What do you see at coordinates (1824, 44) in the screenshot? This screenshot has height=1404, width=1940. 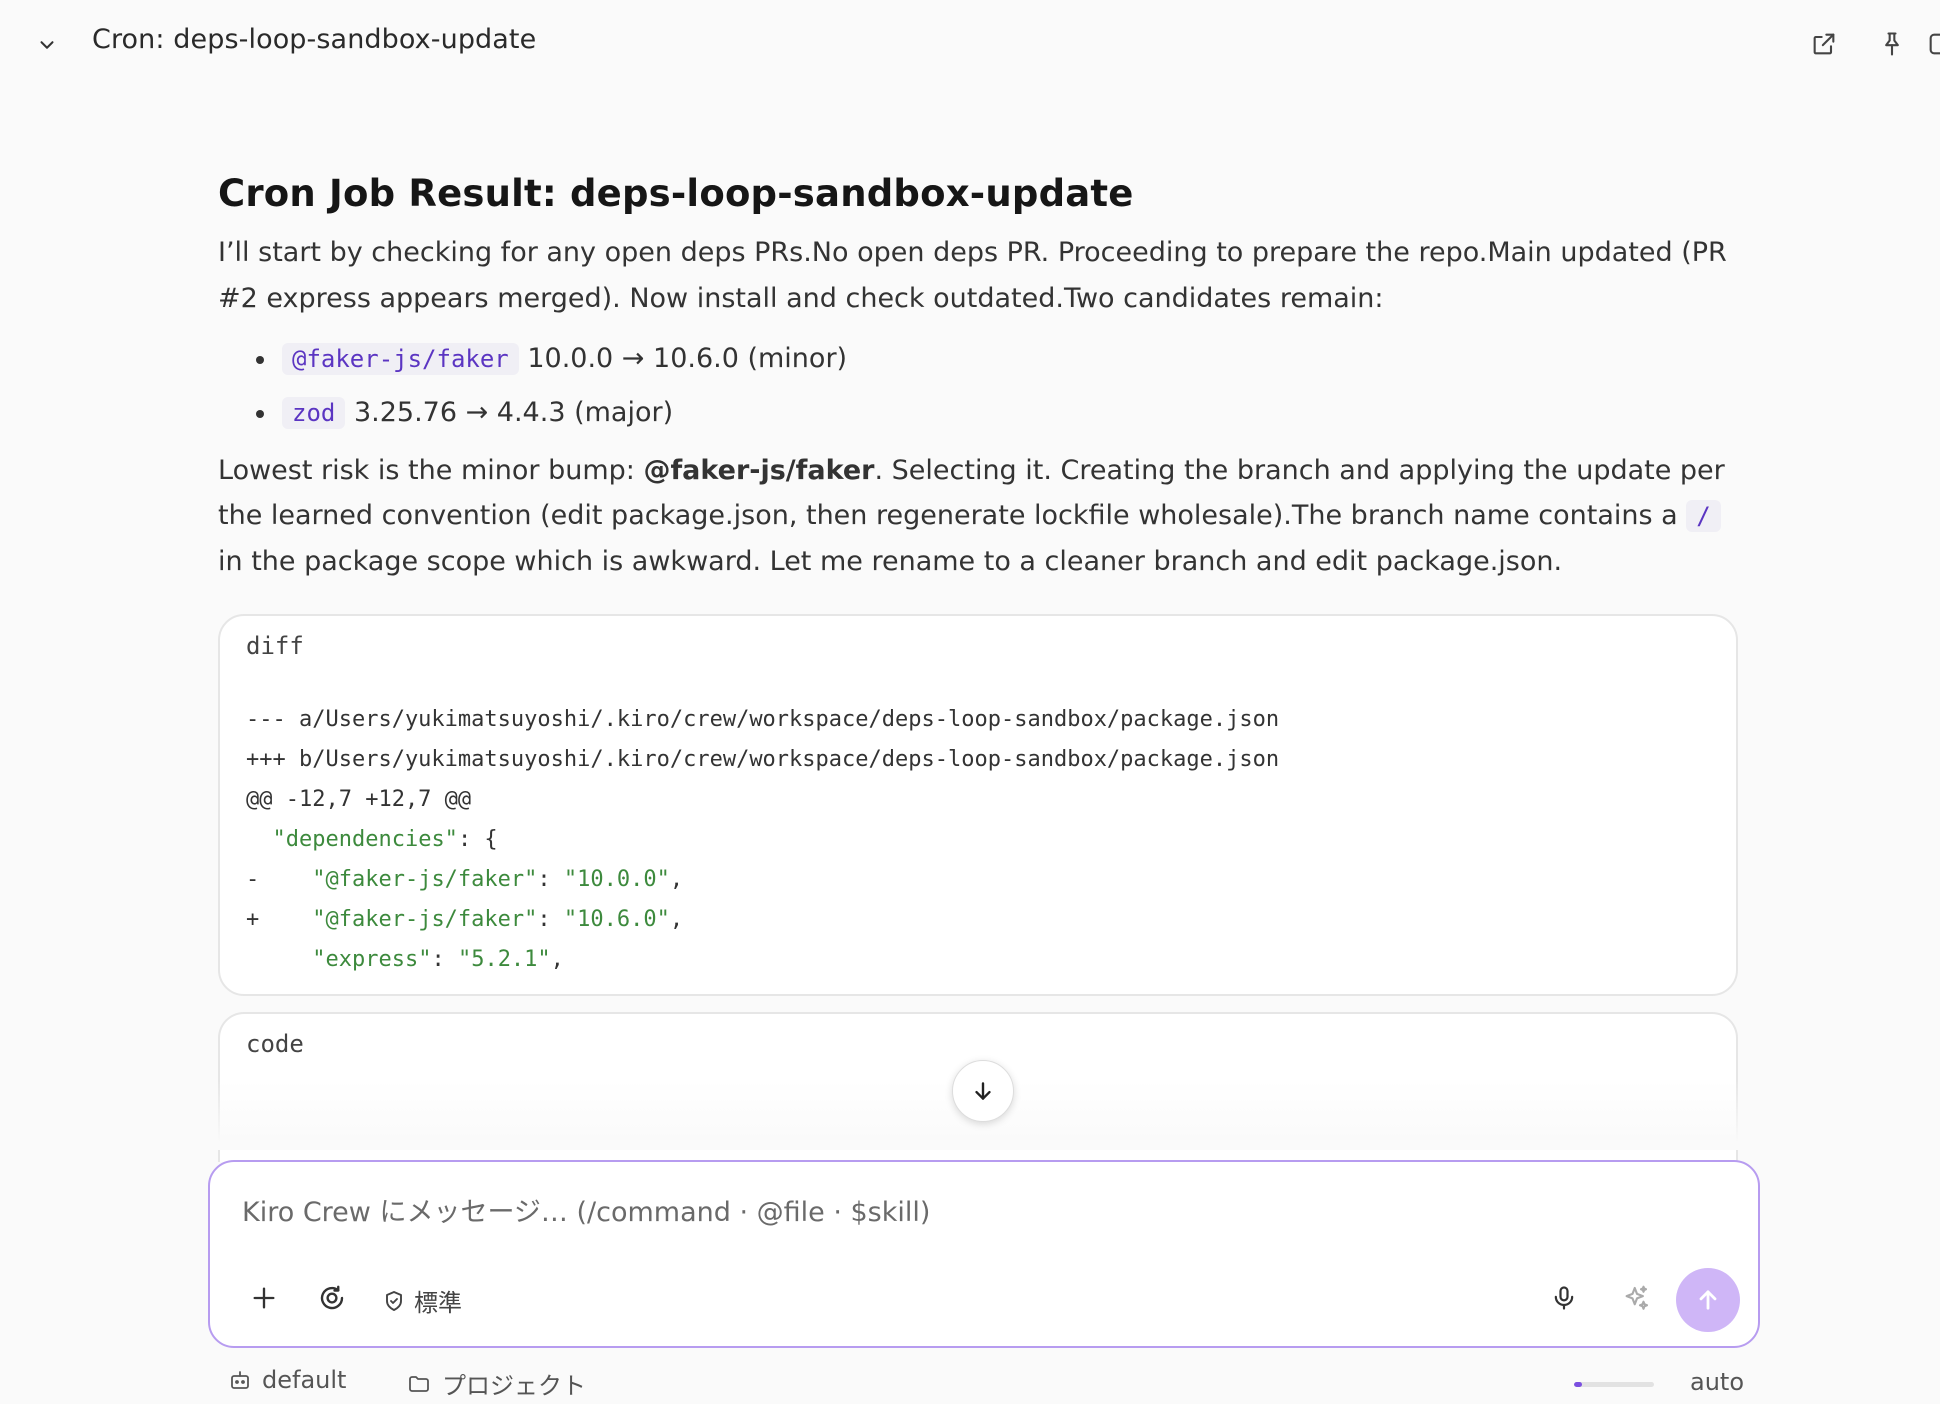 I see `open-external-icon` at bounding box center [1824, 44].